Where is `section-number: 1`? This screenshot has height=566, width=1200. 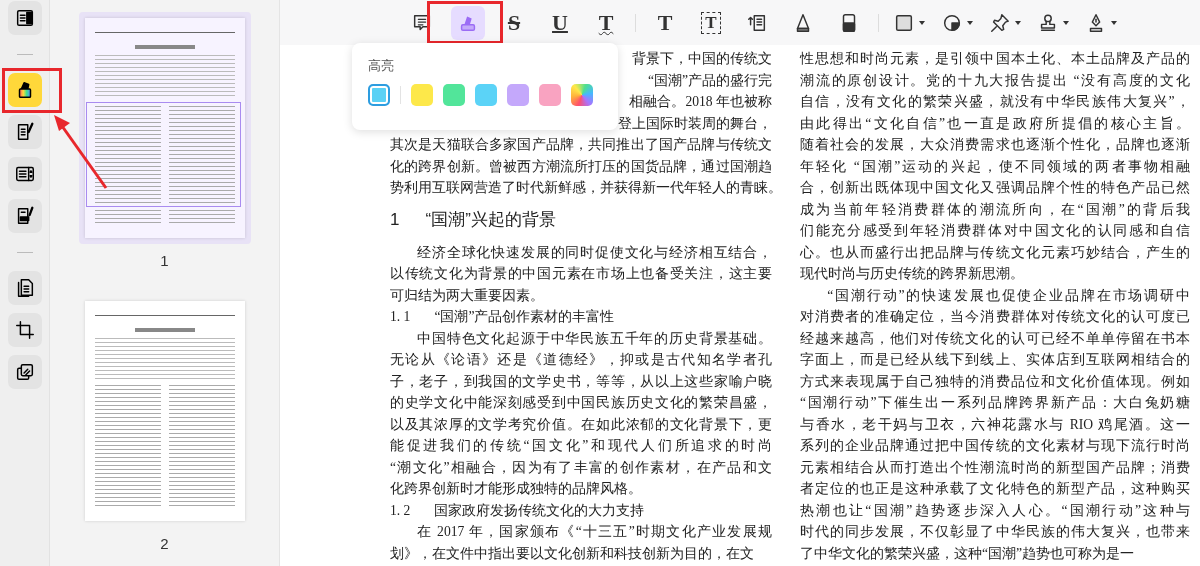
section-number: 1 is located at coordinates (395, 219).